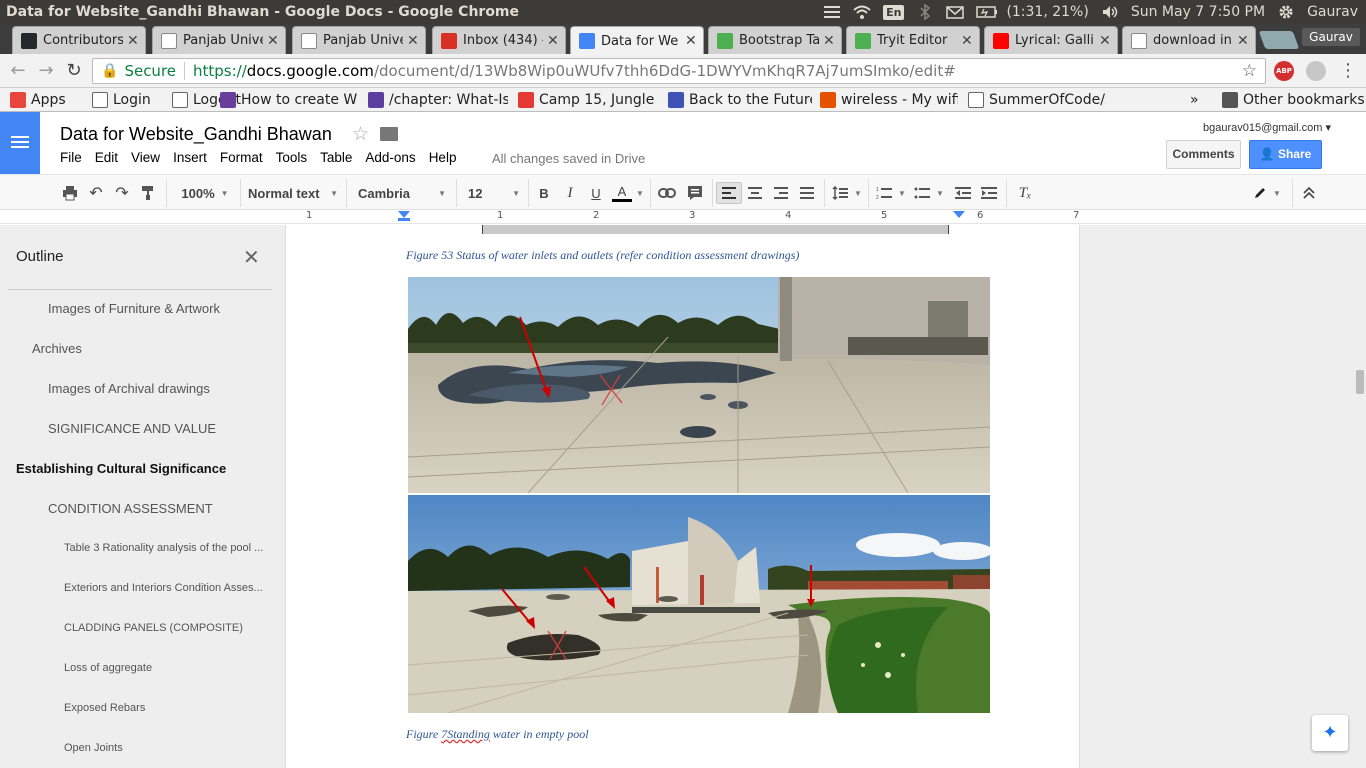 This screenshot has height=768, width=1366. Describe the element at coordinates (1025, 193) in the screenshot. I see `clear-formatting-icon: Tₓ` at that location.